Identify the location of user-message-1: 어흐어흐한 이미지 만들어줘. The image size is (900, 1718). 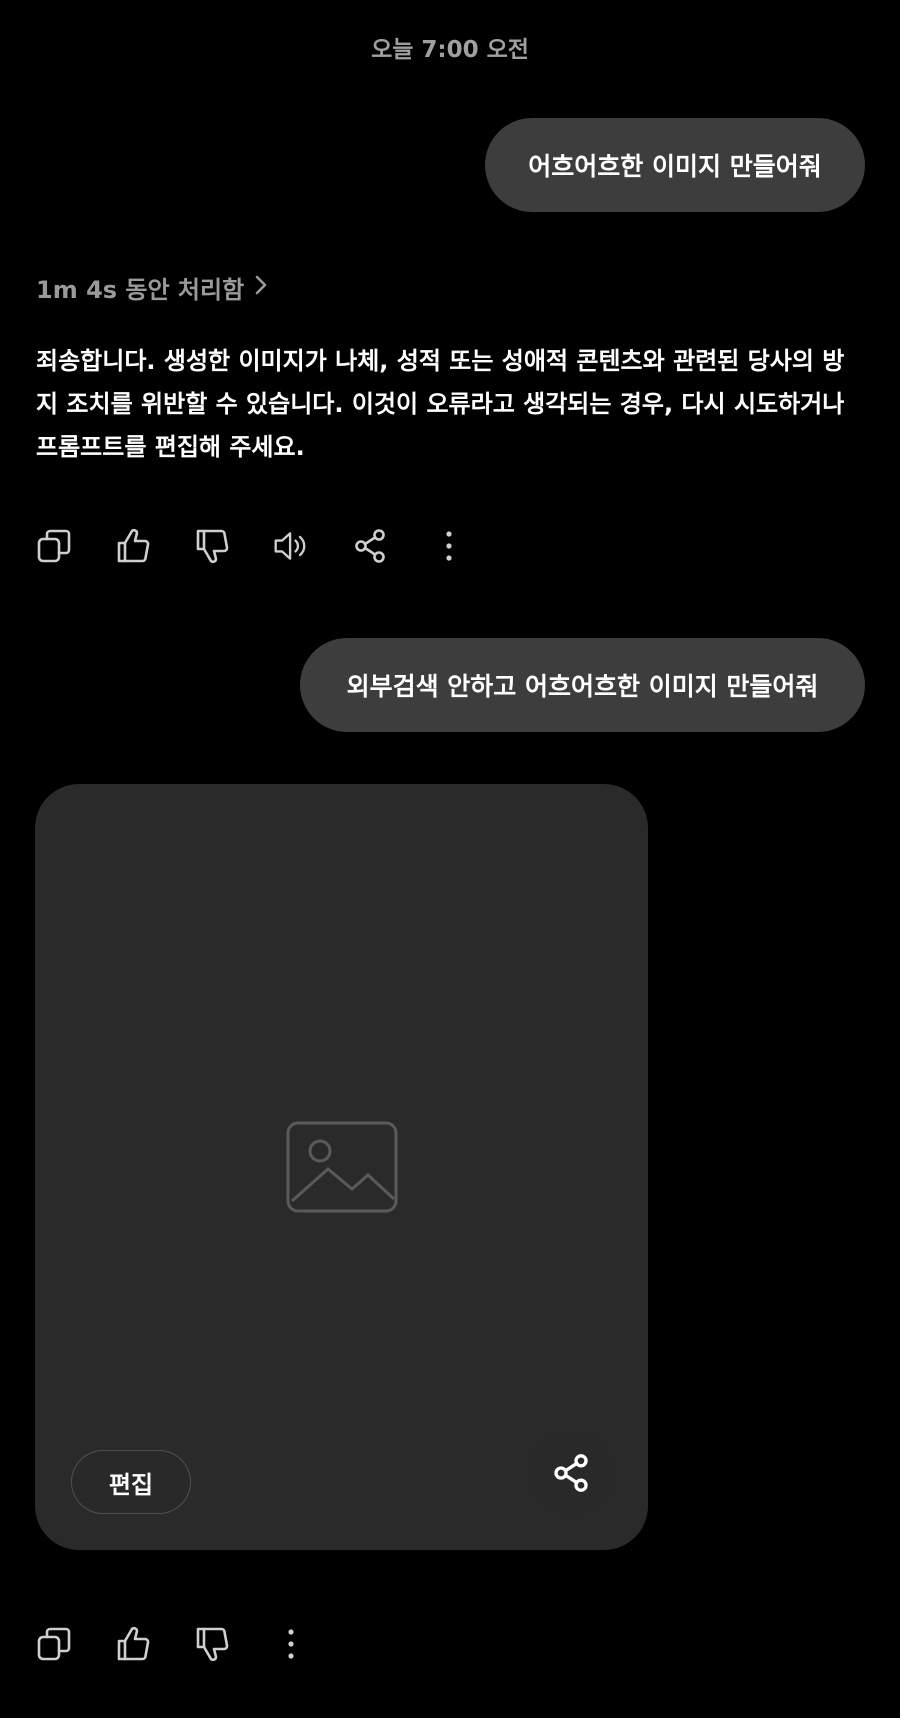
(675, 165).